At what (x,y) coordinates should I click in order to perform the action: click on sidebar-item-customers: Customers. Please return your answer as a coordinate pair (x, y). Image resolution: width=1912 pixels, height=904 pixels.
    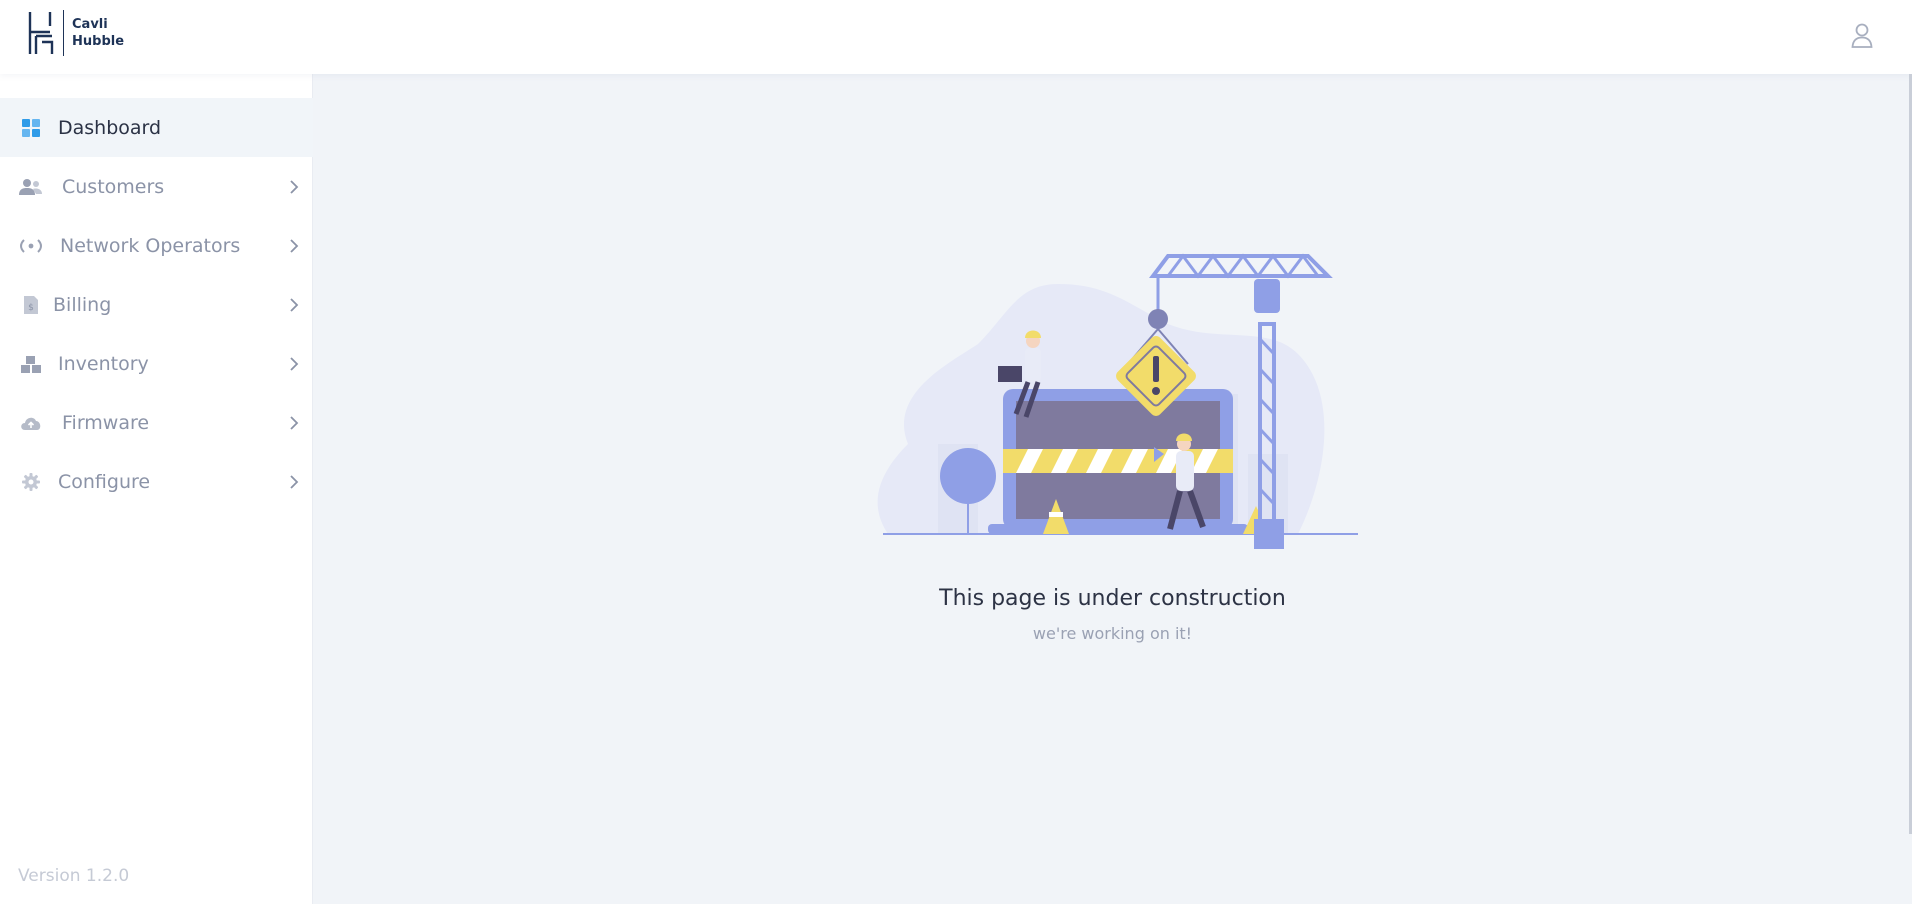
    Looking at the image, I should click on (156, 186).